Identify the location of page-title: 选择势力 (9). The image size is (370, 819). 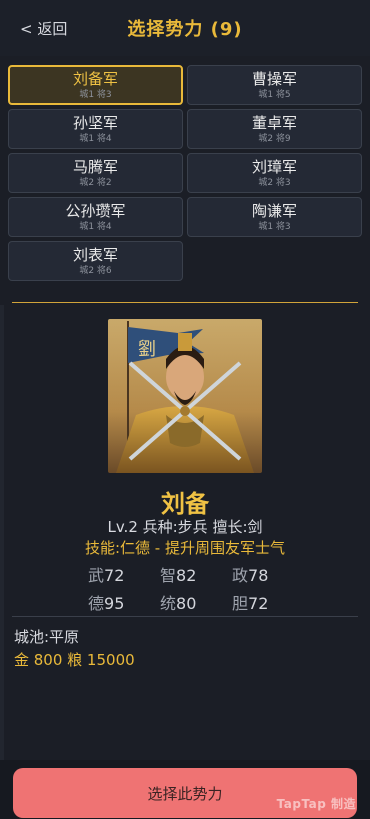
(185, 29).